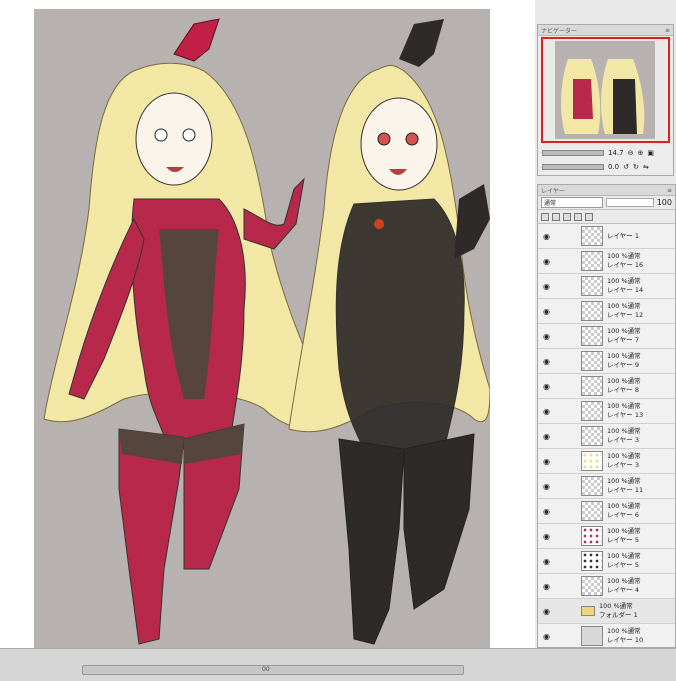 This screenshot has width=676, height=681. What do you see at coordinates (623, 540) in the screenshot?
I see `layer-name: レイヤー 5` at bounding box center [623, 540].